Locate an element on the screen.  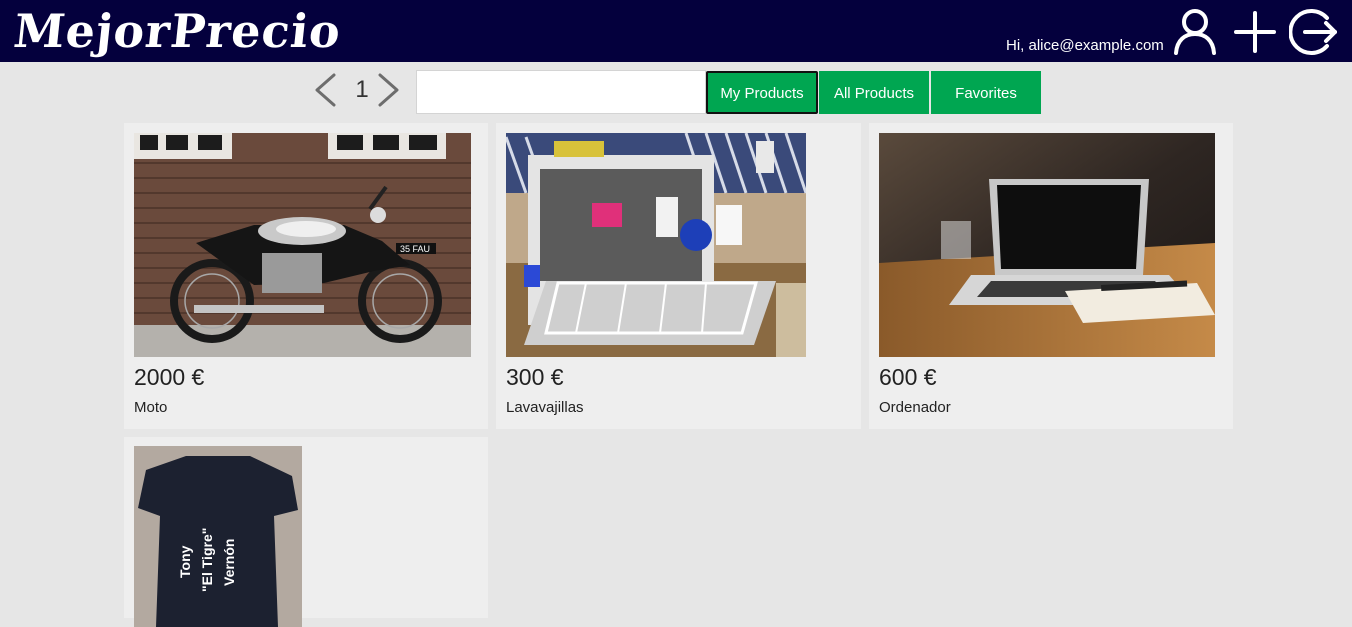
user-greeting: Hi, alice@example.com is located at coordinates (1085, 45).